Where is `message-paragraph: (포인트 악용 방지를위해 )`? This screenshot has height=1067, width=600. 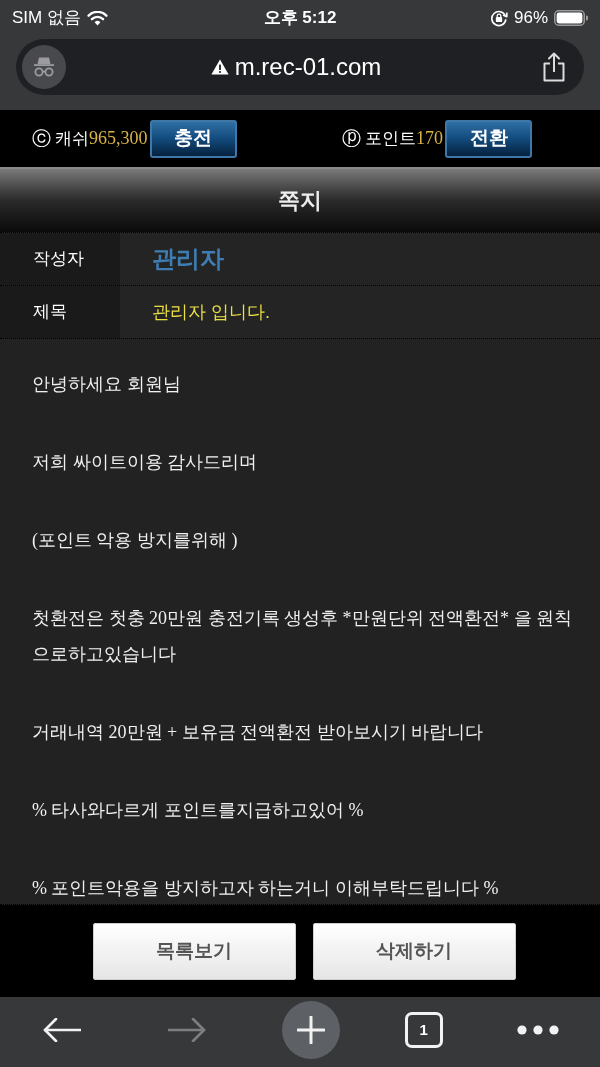 message-paragraph: (포인트 악용 방지를위해 ) is located at coordinates (135, 540).